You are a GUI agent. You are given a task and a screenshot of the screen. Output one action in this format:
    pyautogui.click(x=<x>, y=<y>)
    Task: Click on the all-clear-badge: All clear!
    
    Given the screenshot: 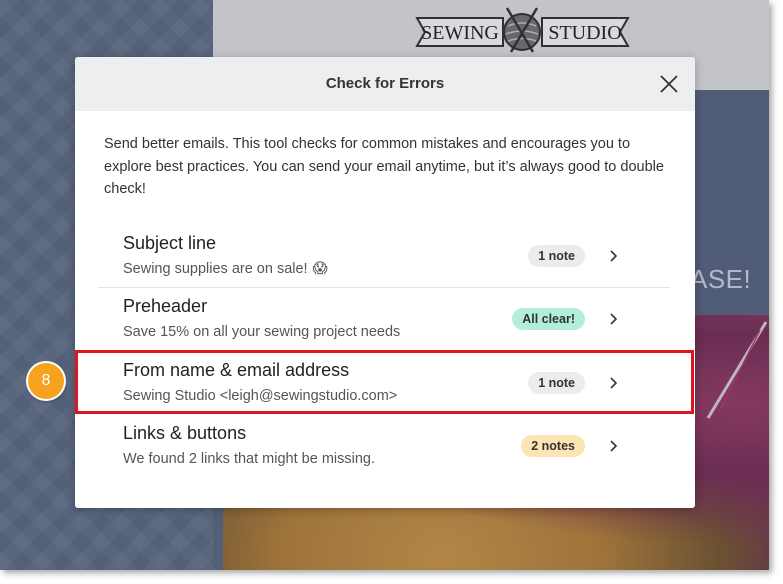 What is the action you would take?
    pyautogui.click(x=548, y=319)
    